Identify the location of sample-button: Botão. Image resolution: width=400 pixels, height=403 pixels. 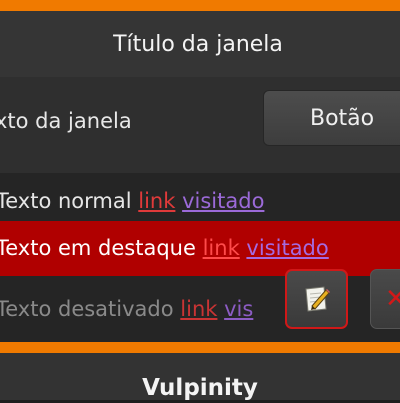
(331, 118).